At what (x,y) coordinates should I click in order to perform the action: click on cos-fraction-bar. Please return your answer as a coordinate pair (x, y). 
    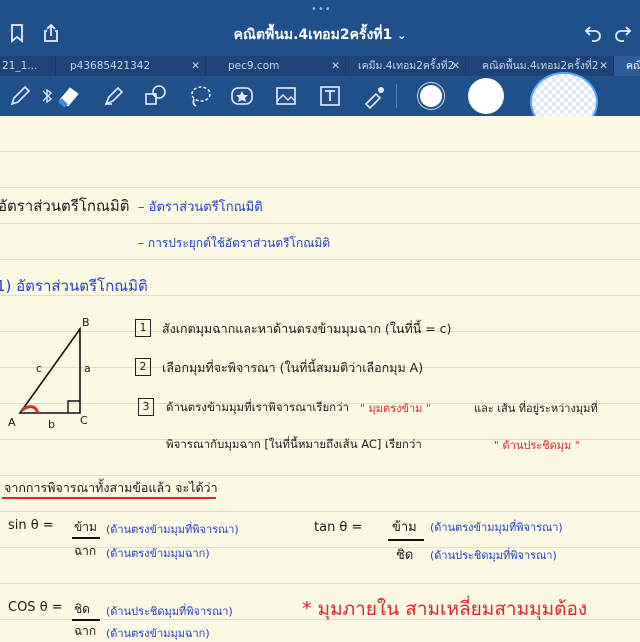
    Looking at the image, I should click on (86, 620).